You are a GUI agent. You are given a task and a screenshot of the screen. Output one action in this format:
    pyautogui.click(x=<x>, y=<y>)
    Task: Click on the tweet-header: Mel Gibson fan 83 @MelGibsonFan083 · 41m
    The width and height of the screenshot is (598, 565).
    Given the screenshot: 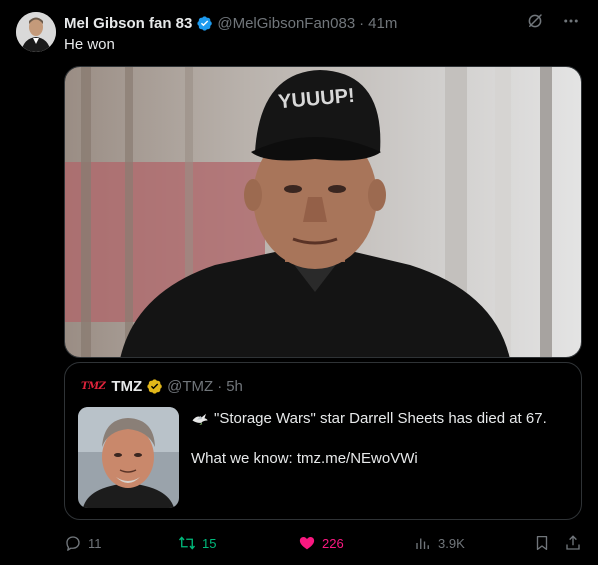 What is the action you would take?
    pyautogui.click(x=331, y=23)
    